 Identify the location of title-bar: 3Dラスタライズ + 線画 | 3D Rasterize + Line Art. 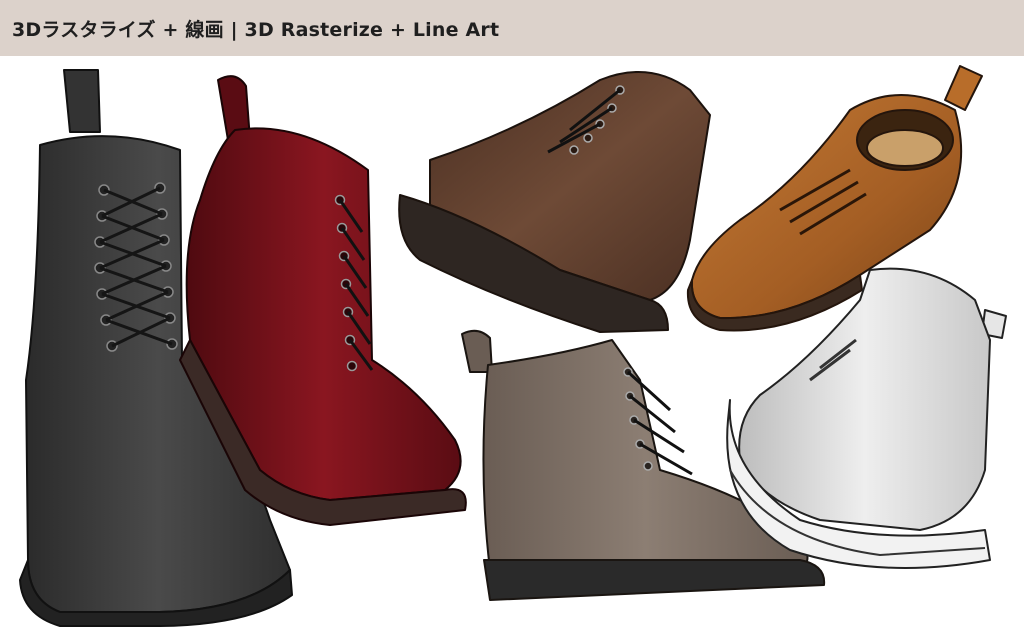
(512, 28).